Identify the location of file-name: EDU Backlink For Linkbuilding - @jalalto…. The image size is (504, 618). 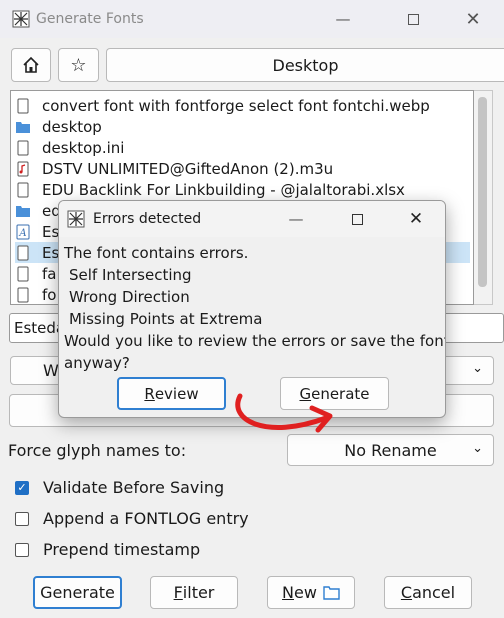
(223, 189).